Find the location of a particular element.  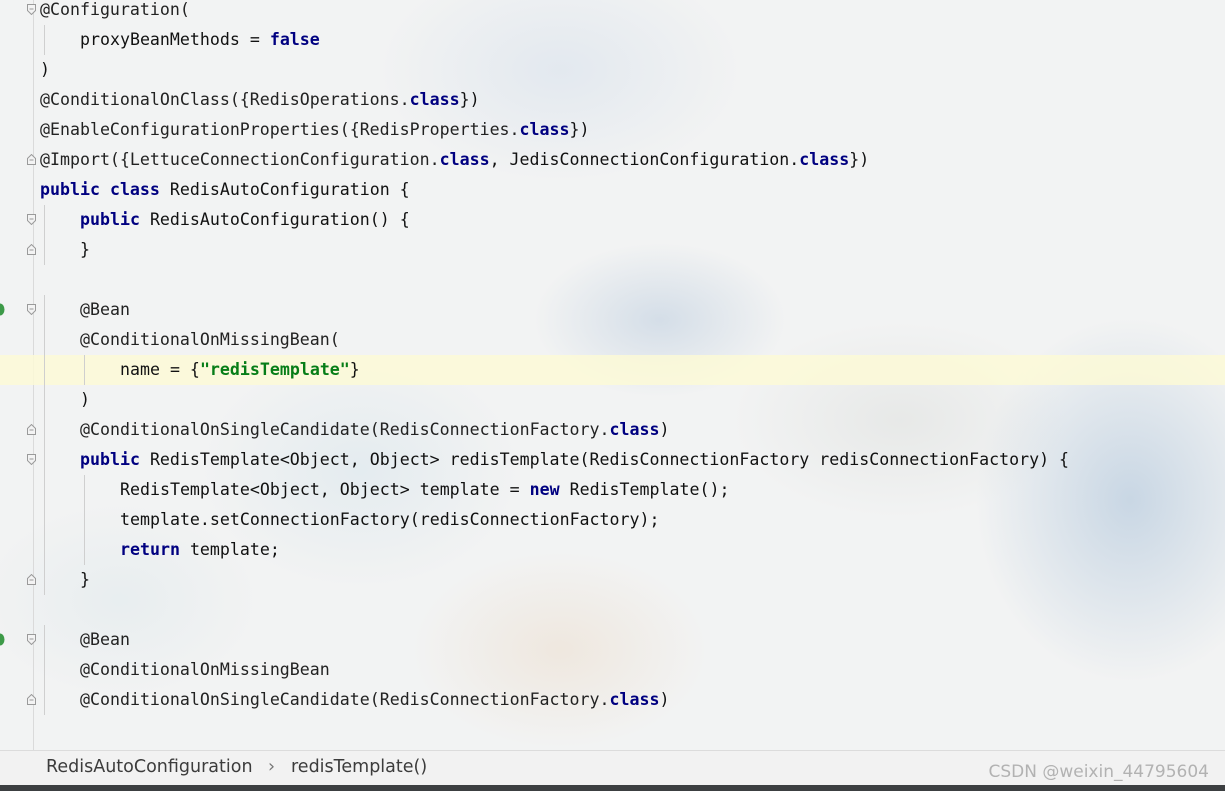

code-line: public RedisAutoConfiguration() { is located at coordinates (612, 220).